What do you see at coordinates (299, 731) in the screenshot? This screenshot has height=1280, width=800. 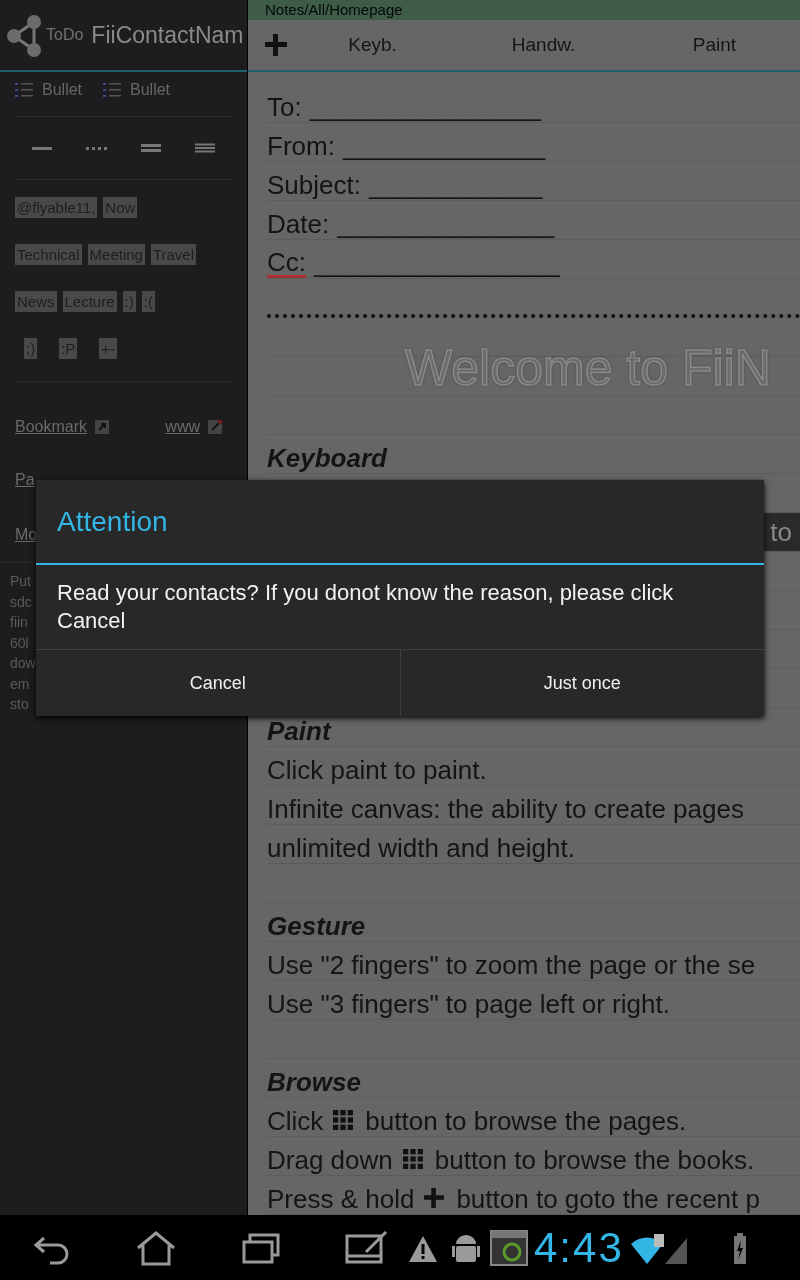 I see `section-heading: Paint` at bounding box center [299, 731].